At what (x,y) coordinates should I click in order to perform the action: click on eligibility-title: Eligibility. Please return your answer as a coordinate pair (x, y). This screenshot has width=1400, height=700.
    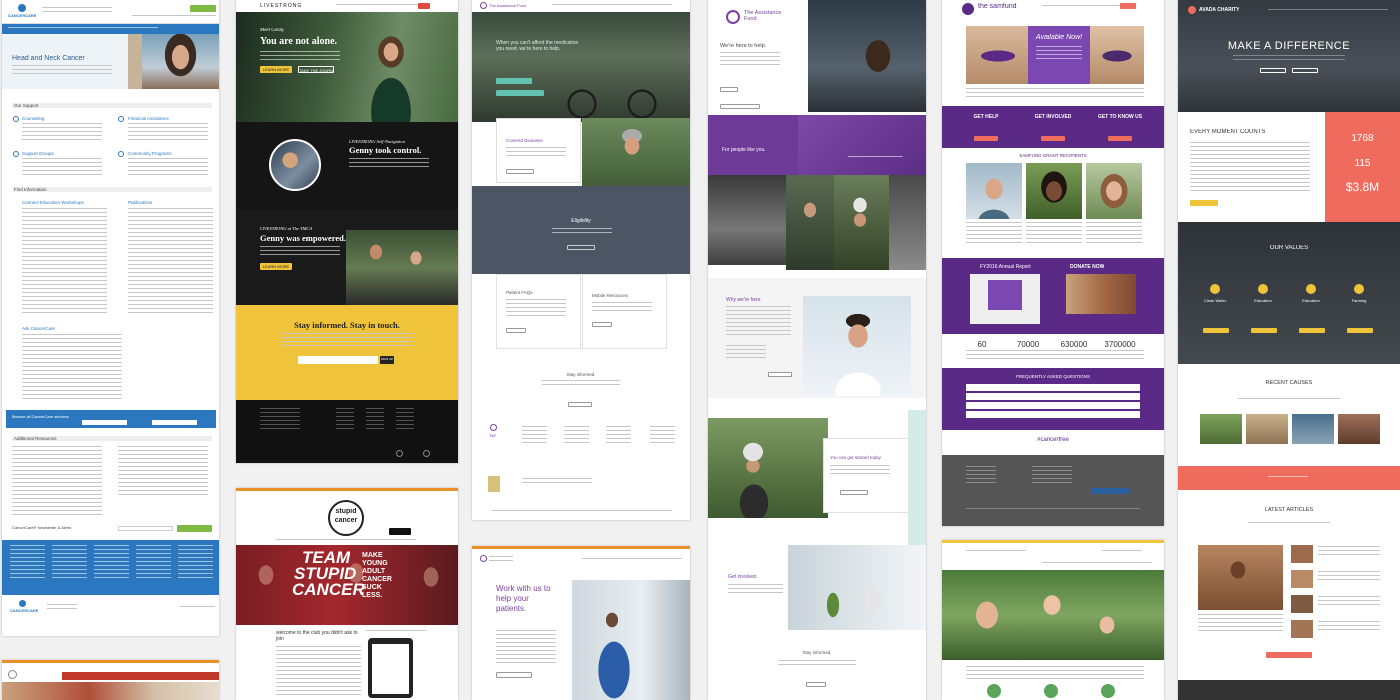
    Looking at the image, I should click on (581, 221).